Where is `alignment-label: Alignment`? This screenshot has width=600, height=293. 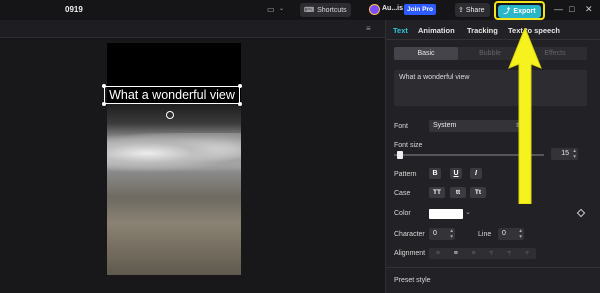 alignment-label: Alignment is located at coordinates (410, 253).